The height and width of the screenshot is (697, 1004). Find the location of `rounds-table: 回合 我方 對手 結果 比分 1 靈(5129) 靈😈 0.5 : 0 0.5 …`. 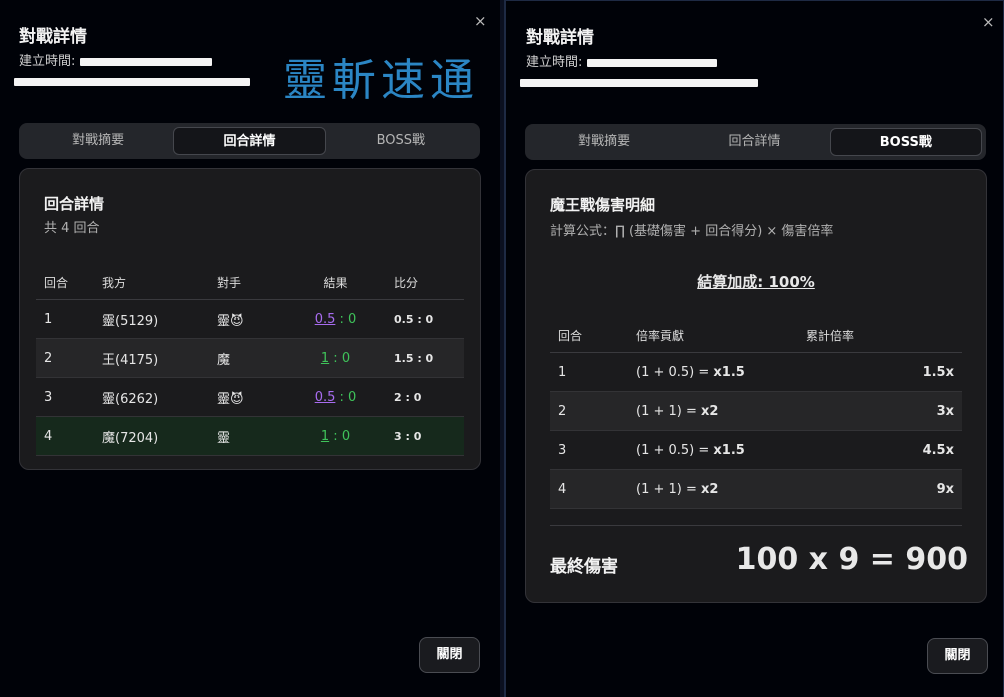

rounds-table: 回合 我方 對手 結果 比分 1 靈(5129) 靈😈 0.5 : 0 0.5 … is located at coordinates (250, 360).